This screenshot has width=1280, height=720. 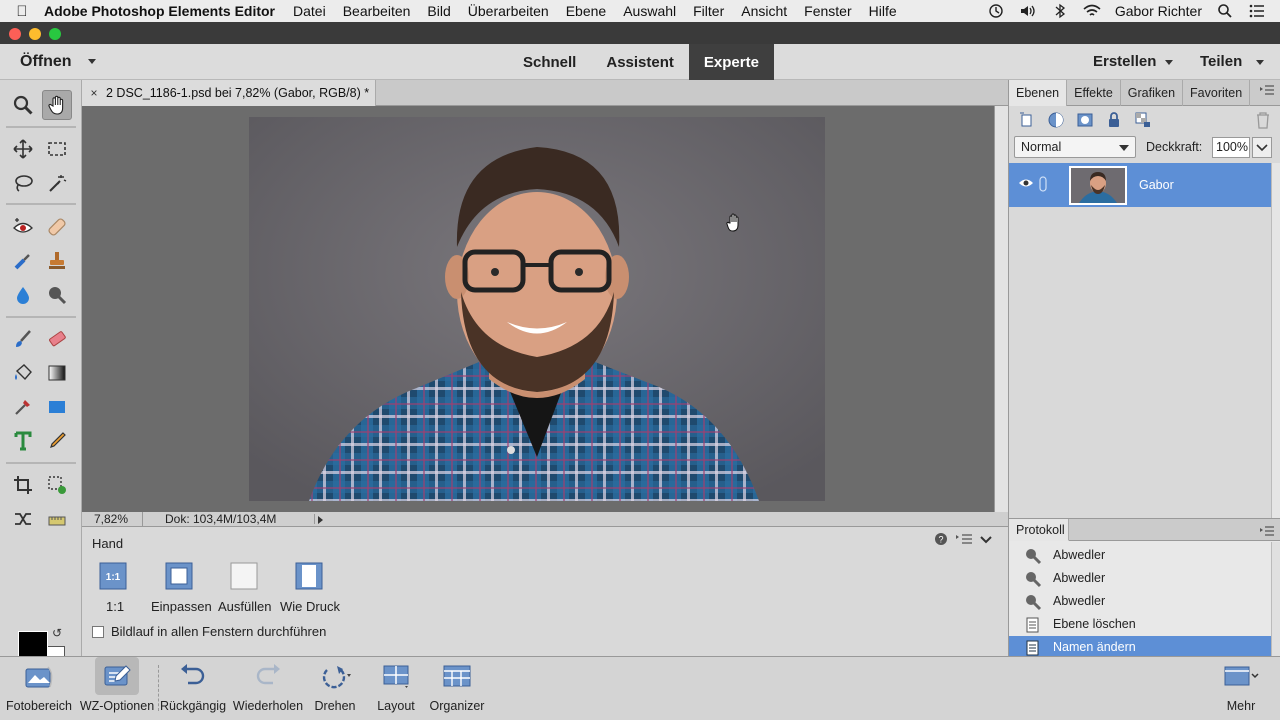 I want to click on spotlight-search-icon, so click(x=1225, y=11).